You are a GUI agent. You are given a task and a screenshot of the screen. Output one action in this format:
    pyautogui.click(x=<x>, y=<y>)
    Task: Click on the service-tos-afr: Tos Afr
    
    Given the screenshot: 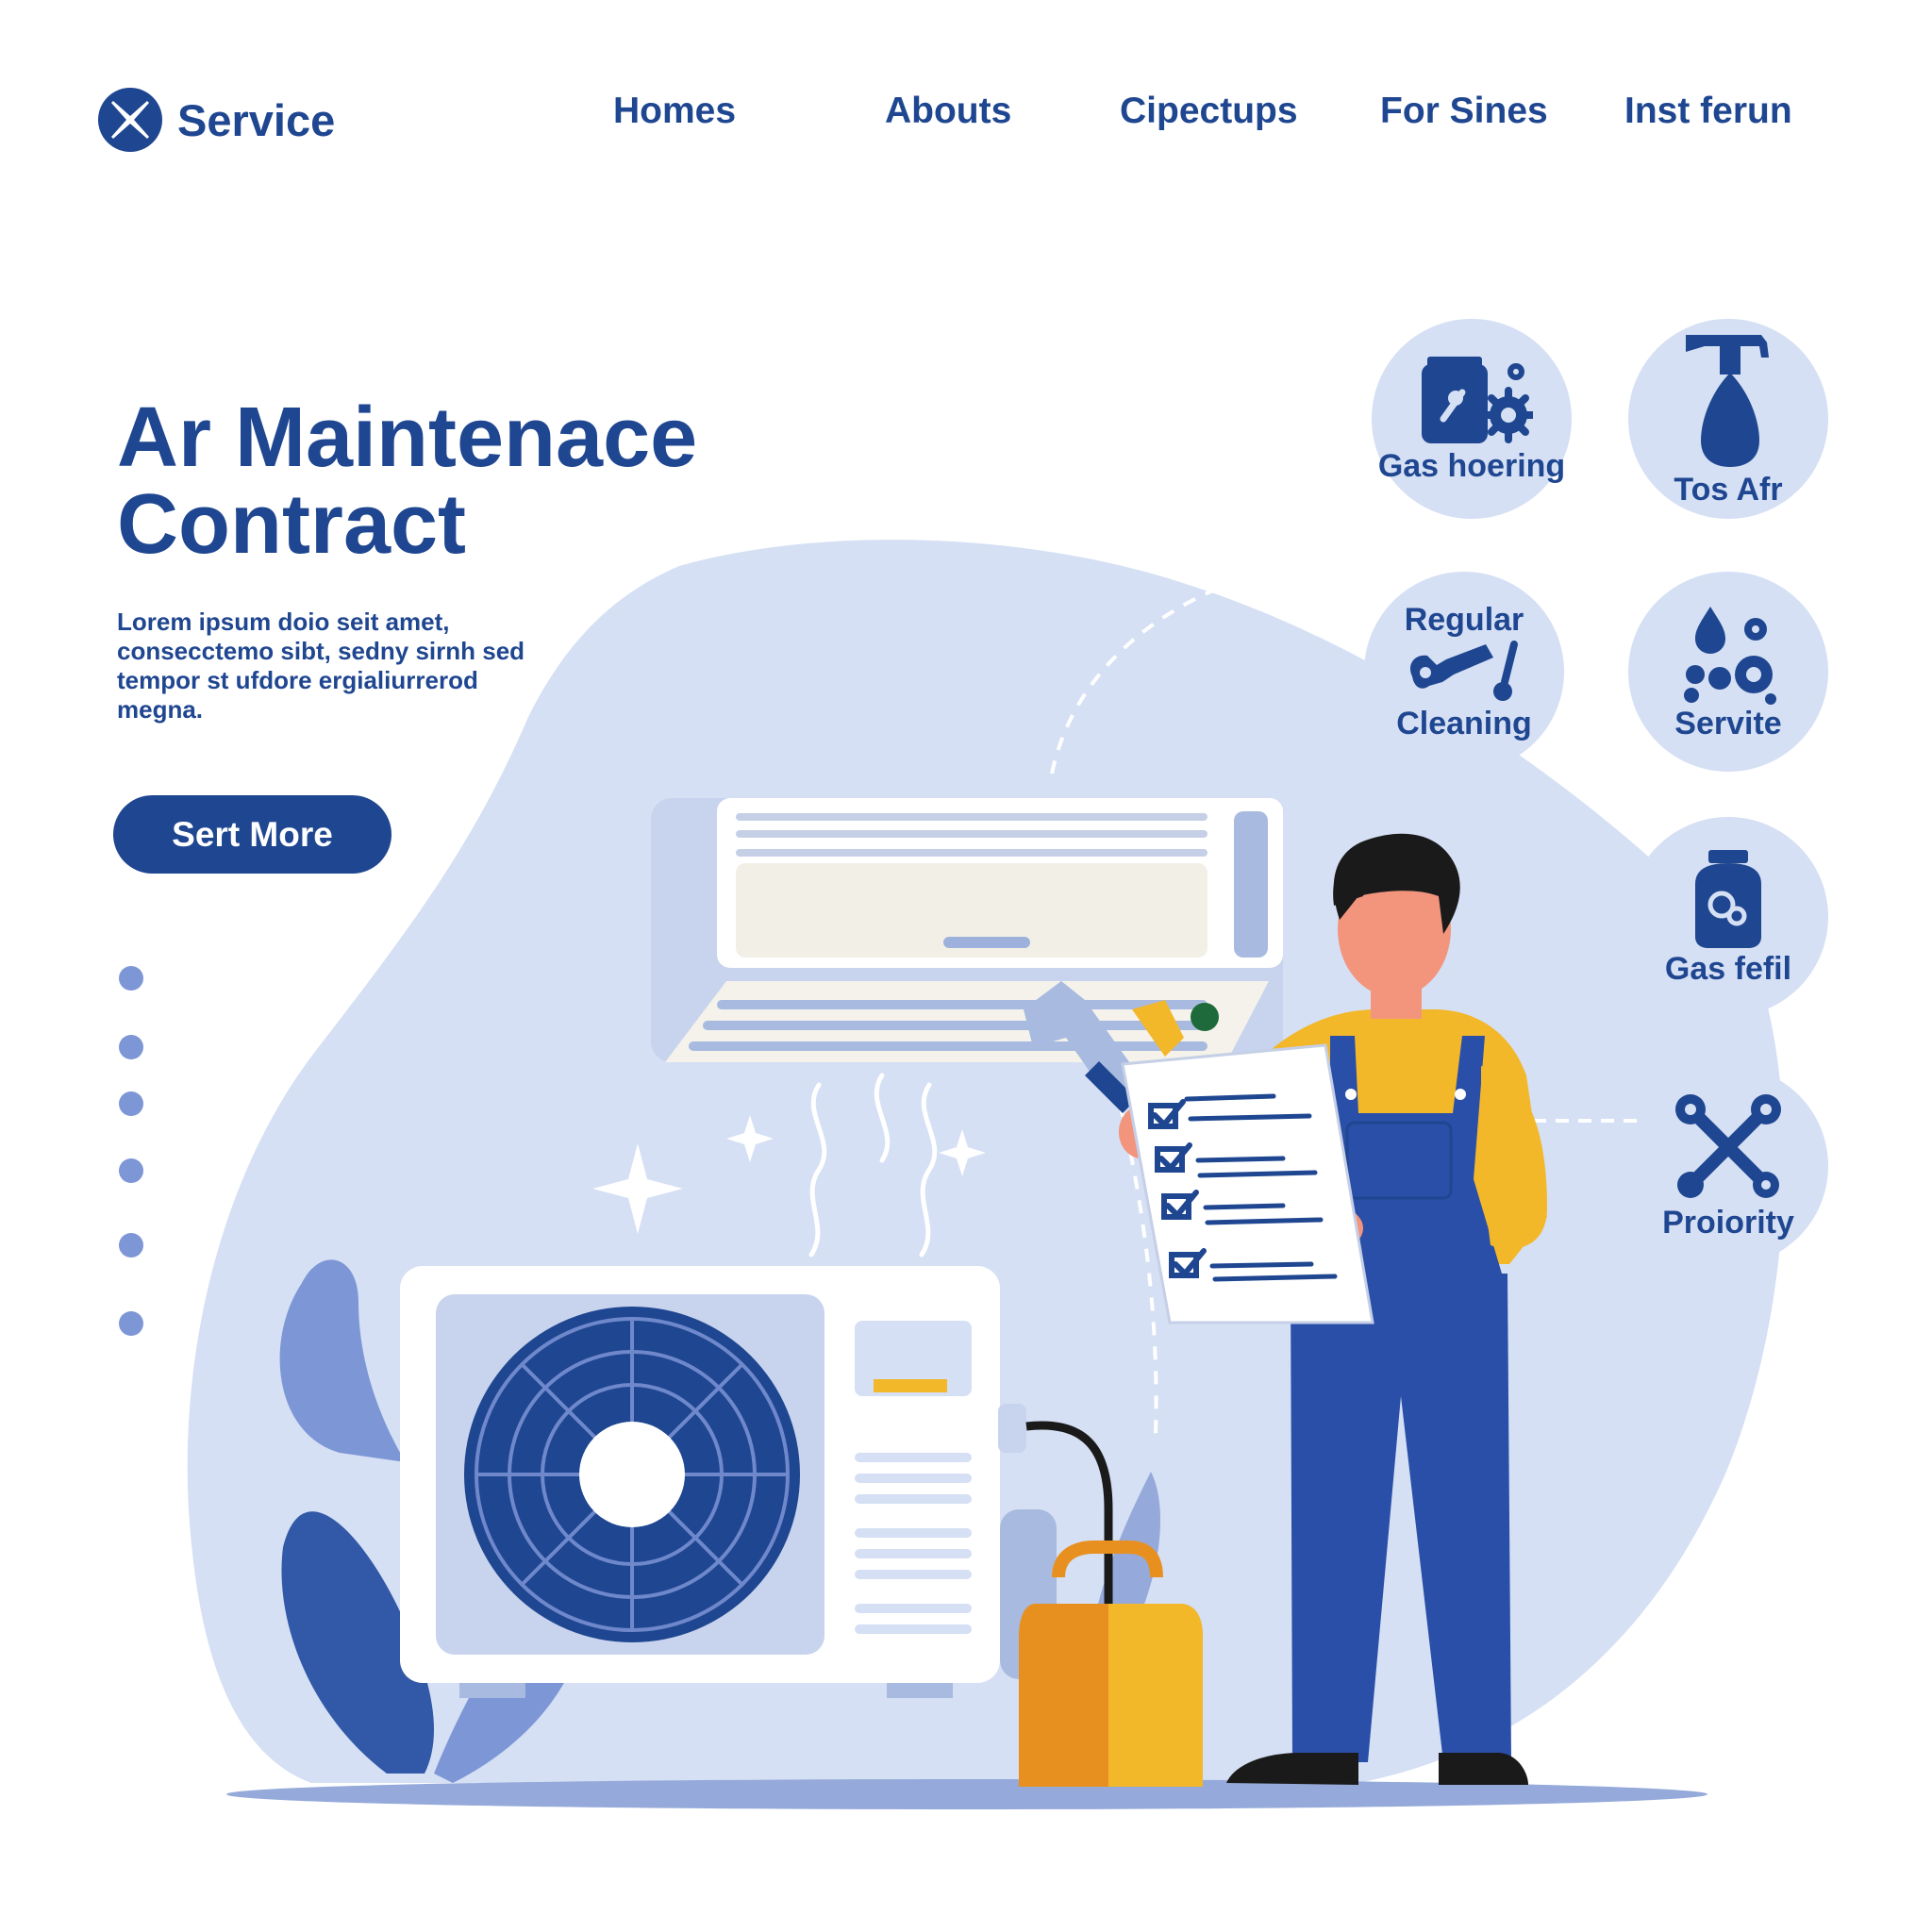 What is the action you would take?
    pyautogui.click(x=1728, y=419)
    